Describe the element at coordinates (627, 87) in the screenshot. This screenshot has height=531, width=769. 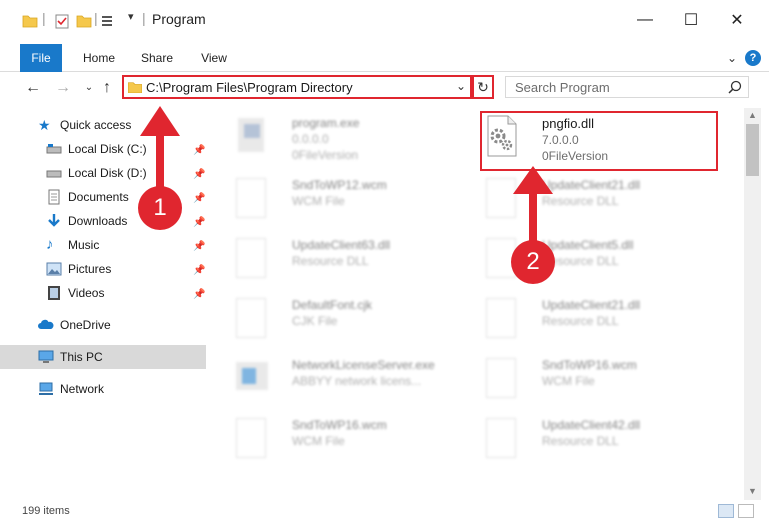
I see `search-input: Search Program` at that location.